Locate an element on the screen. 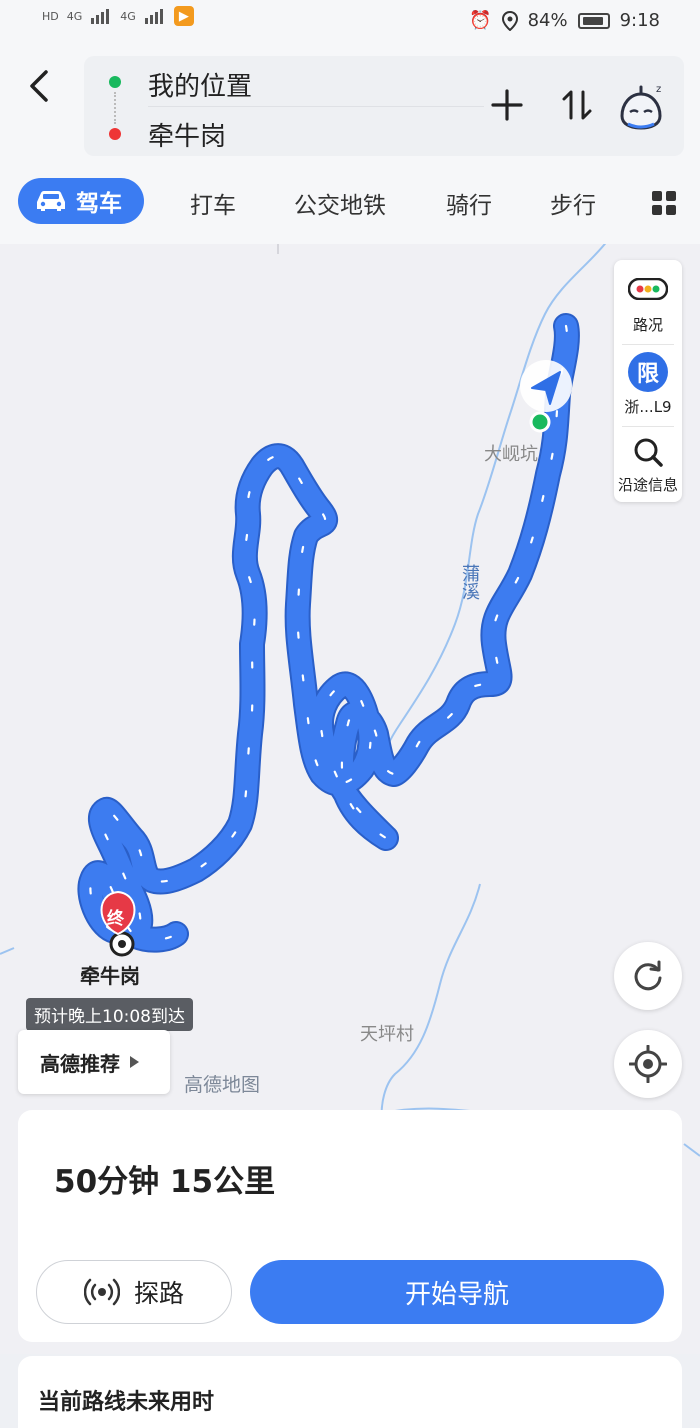 The width and height of the screenshot is (700, 1428). status-left: HD 4G 4G ▶ is located at coordinates (118, 16).